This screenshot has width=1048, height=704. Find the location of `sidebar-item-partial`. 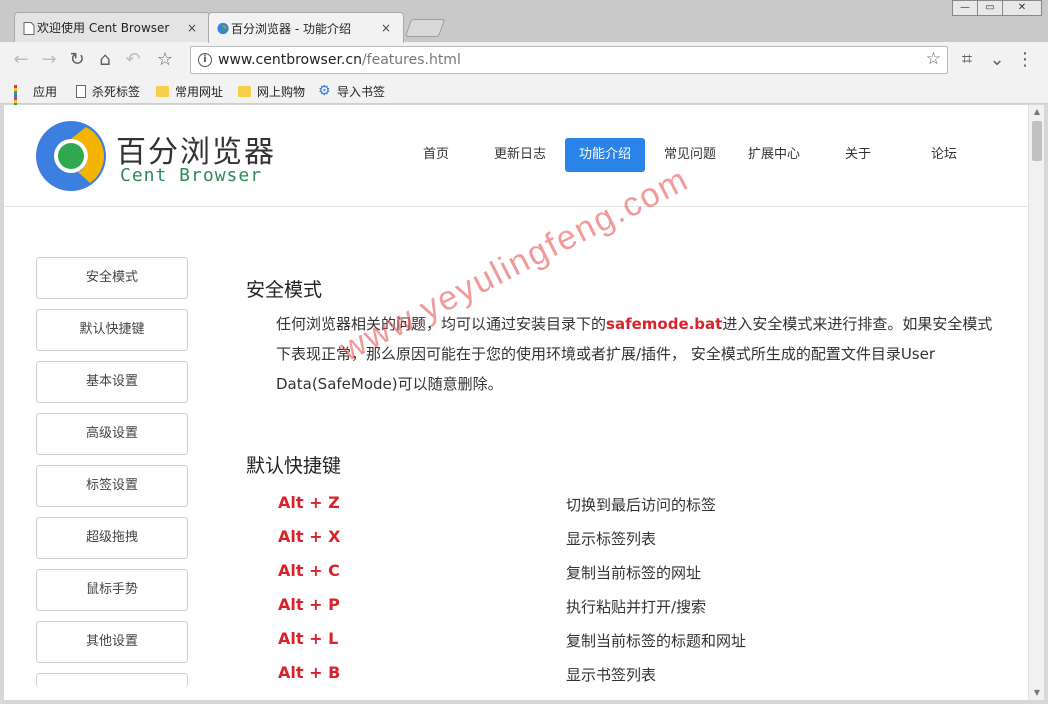

sidebar-item-partial is located at coordinates (112, 680).